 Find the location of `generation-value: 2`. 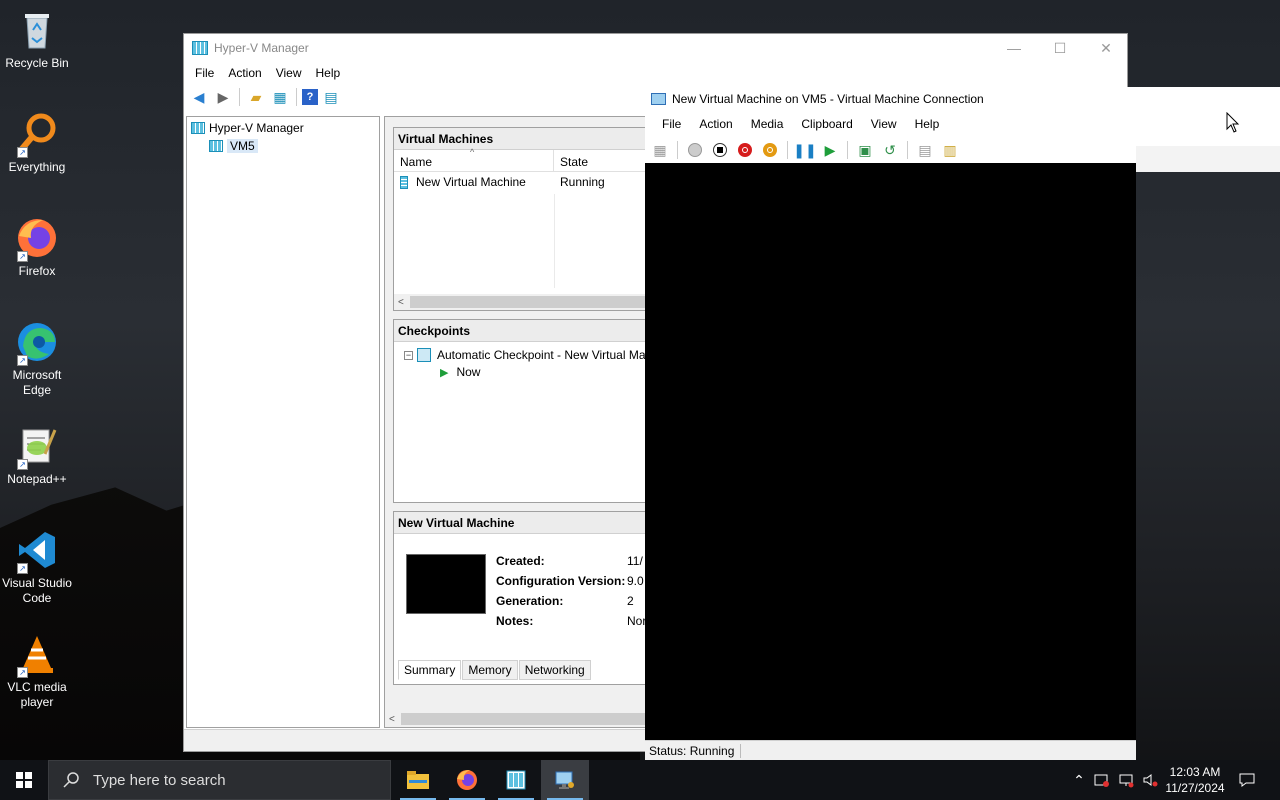

generation-value: 2 is located at coordinates (630, 601).